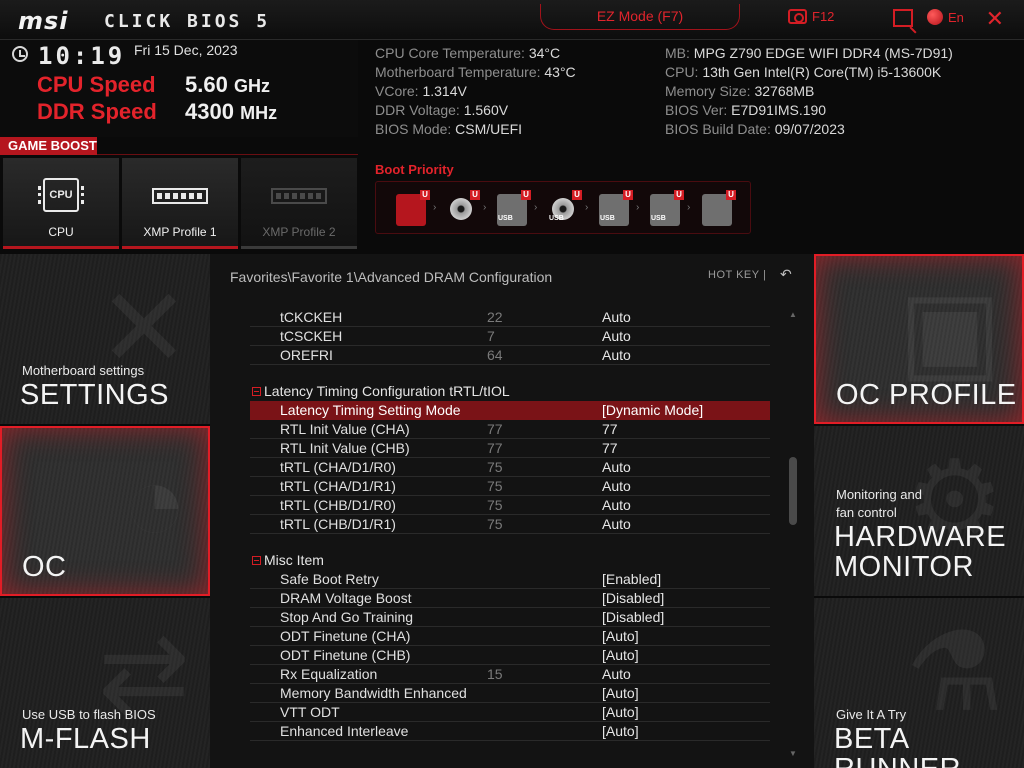  Describe the element at coordinates (83, 370) in the screenshot. I see `settings-subtitle: Motherboard settings` at that location.